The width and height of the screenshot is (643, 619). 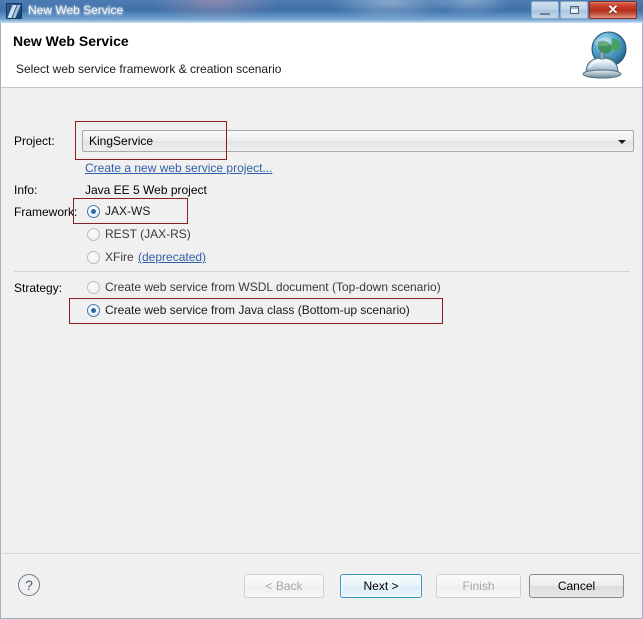 What do you see at coordinates (622, 142) in the screenshot?
I see `chevron-down-icon` at bounding box center [622, 142].